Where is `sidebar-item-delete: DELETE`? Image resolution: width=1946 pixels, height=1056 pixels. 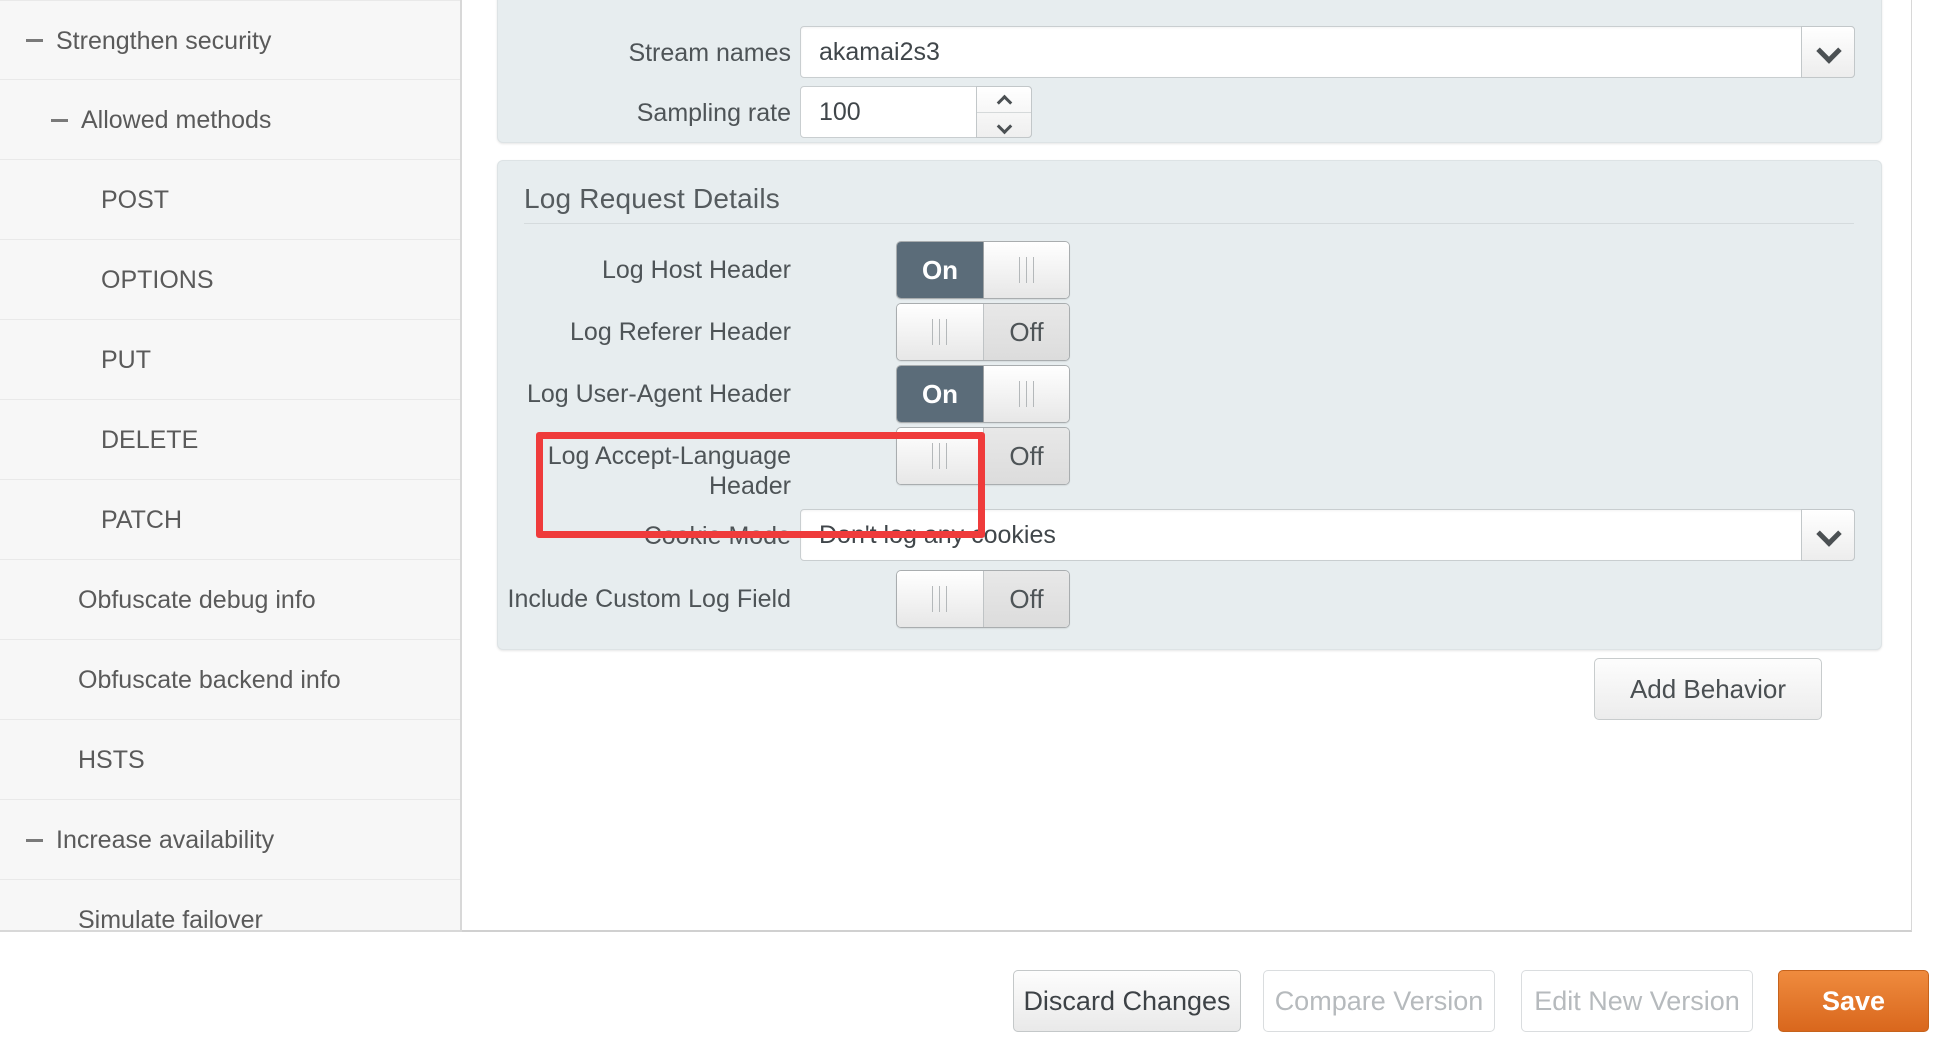 sidebar-item-delete: DELETE is located at coordinates (230, 440).